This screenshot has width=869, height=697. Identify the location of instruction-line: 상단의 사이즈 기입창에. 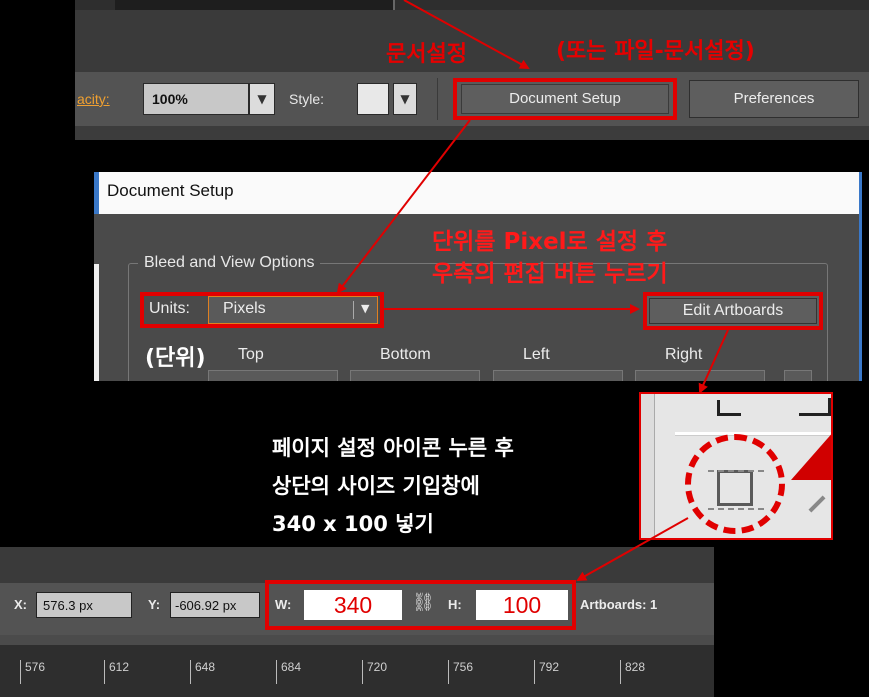
(376, 486).